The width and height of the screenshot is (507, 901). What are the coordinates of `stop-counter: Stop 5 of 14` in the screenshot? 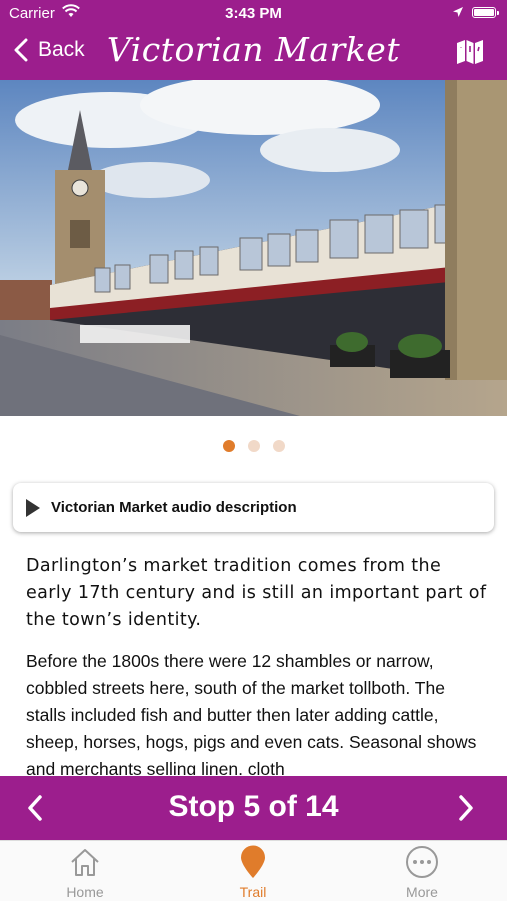 It's located at (253, 806).